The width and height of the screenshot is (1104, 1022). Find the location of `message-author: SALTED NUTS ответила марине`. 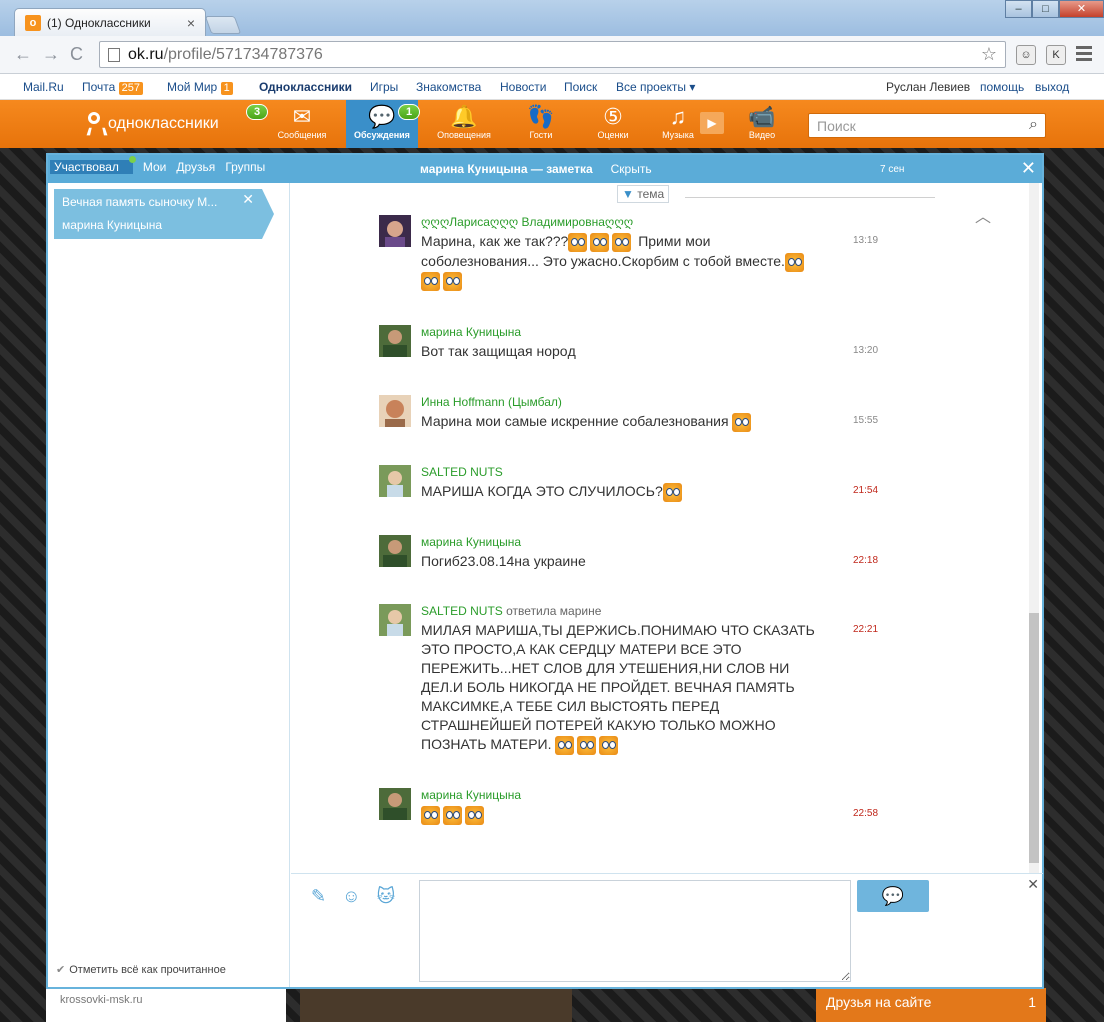

message-author: SALTED NUTS ответила марине is located at coordinates (621, 611).